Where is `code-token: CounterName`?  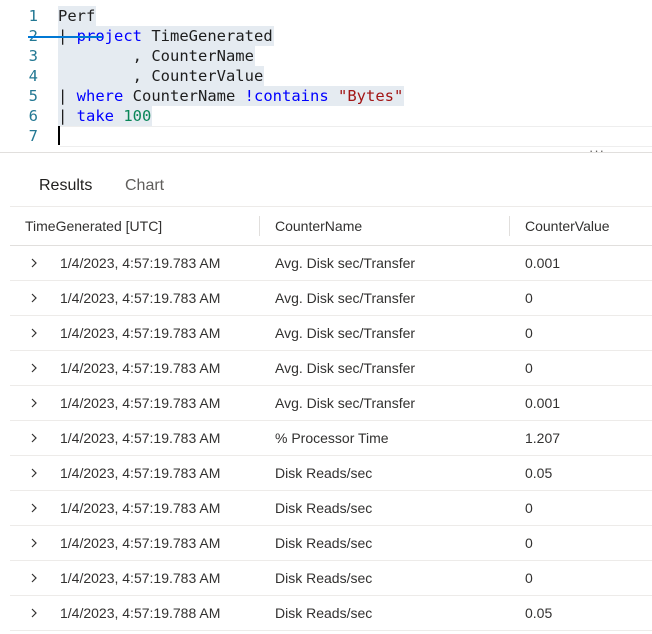
code-token: CounterName is located at coordinates (184, 96).